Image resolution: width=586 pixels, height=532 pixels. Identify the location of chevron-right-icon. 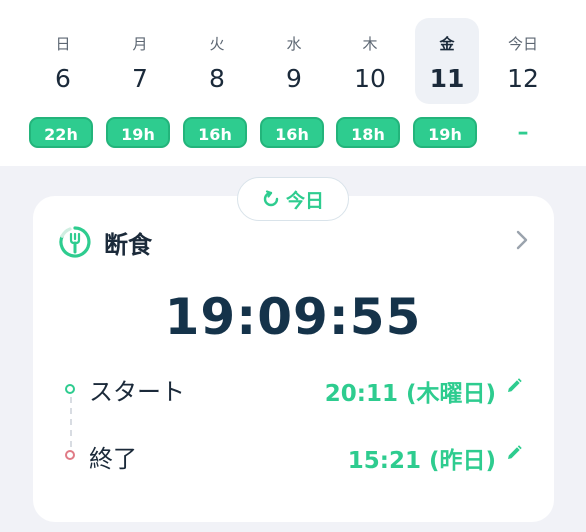
(522, 240).